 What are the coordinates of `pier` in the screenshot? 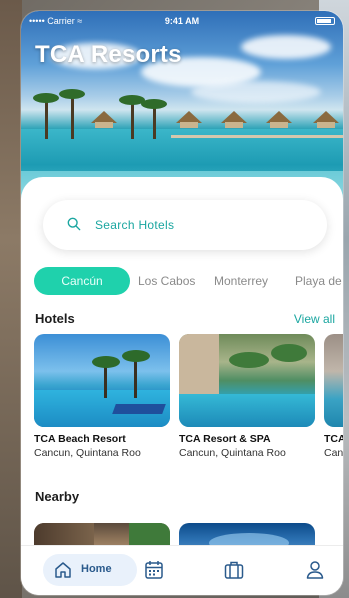 It's located at (257, 136).